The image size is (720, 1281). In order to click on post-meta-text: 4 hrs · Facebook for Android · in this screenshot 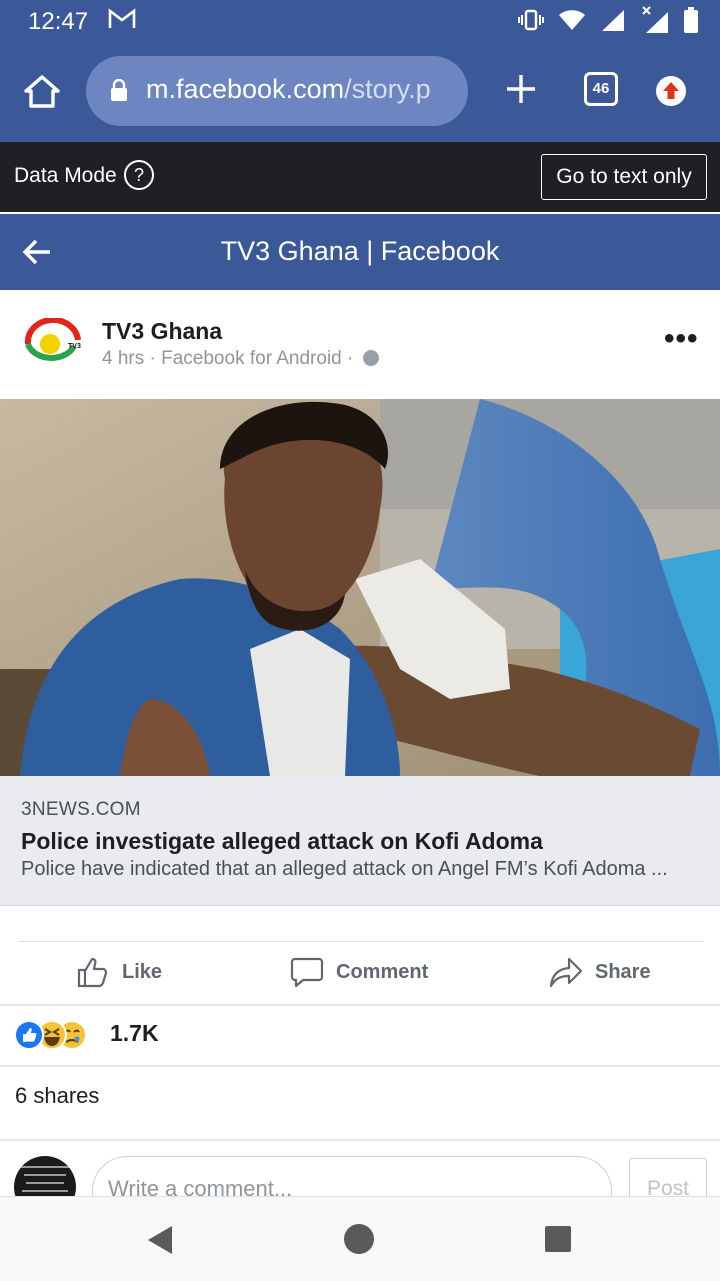, I will do `click(228, 358)`.